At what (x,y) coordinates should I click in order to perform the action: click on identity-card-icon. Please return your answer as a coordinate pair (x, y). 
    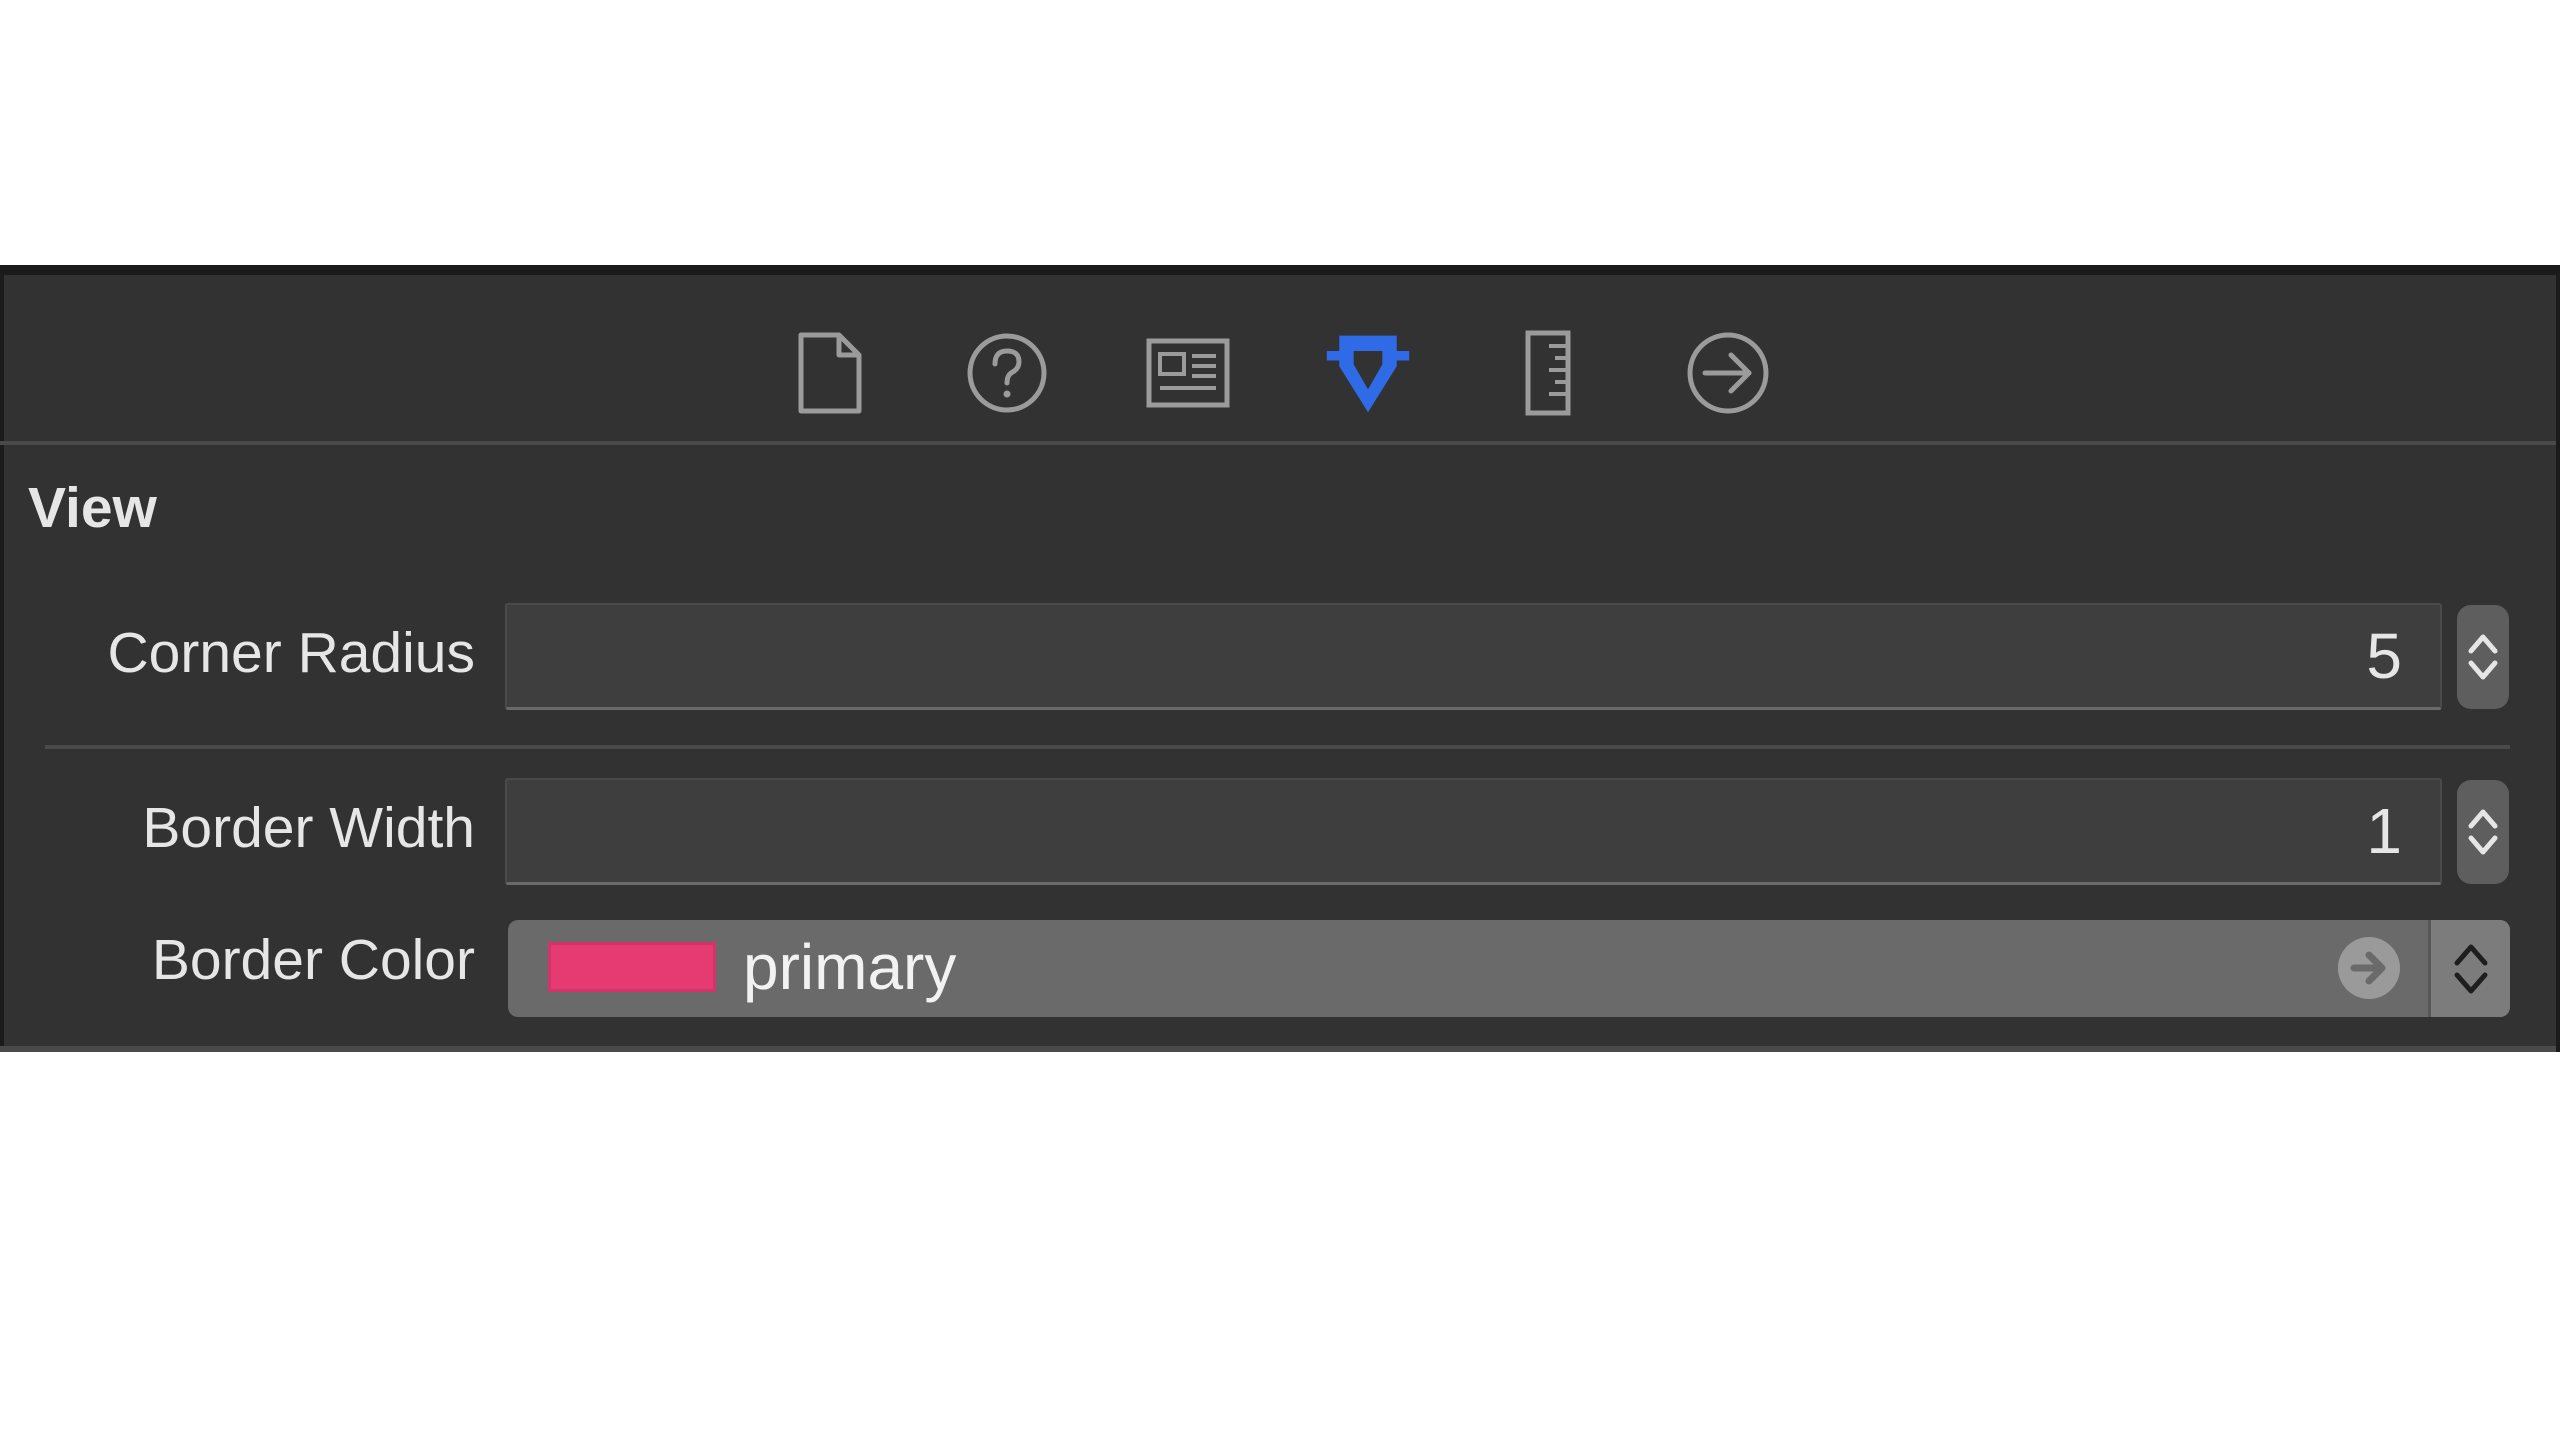
    Looking at the image, I should click on (1188, 373).